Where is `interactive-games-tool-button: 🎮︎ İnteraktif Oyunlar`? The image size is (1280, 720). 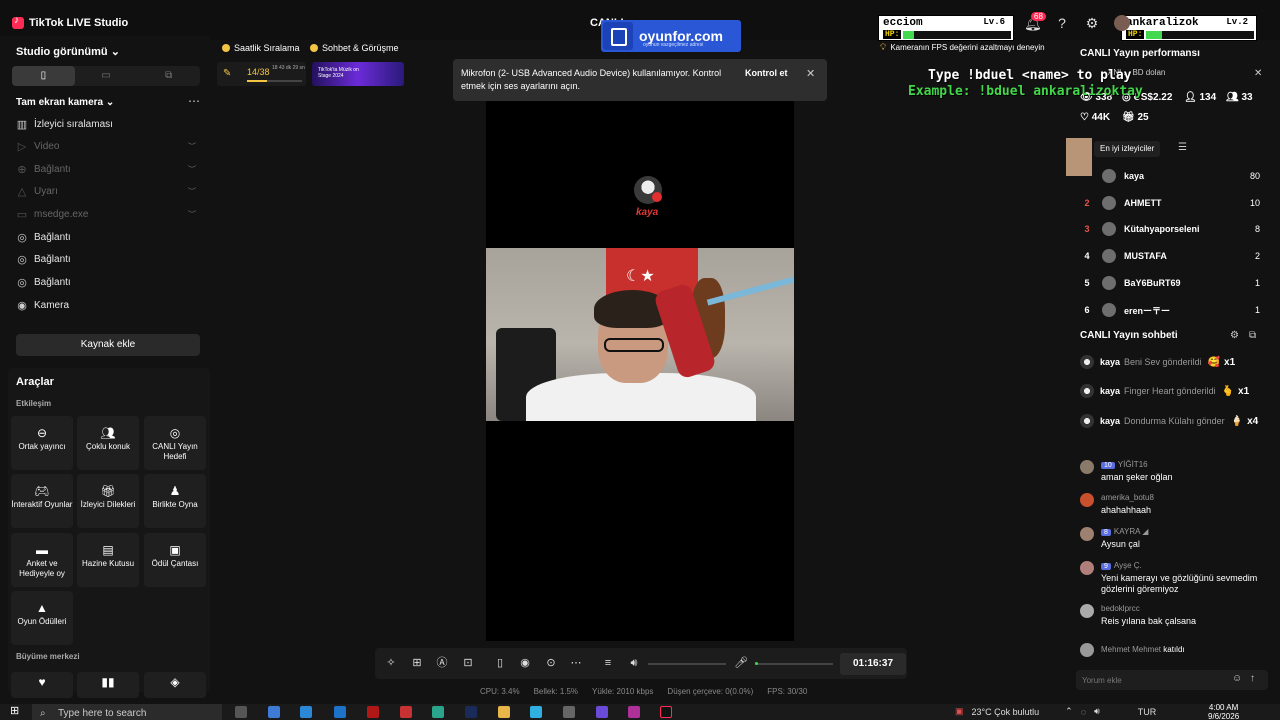
interactive-games-tool-button: 🎮︎ İnteraktif Oyunlar is located at coordinates (42, 501).